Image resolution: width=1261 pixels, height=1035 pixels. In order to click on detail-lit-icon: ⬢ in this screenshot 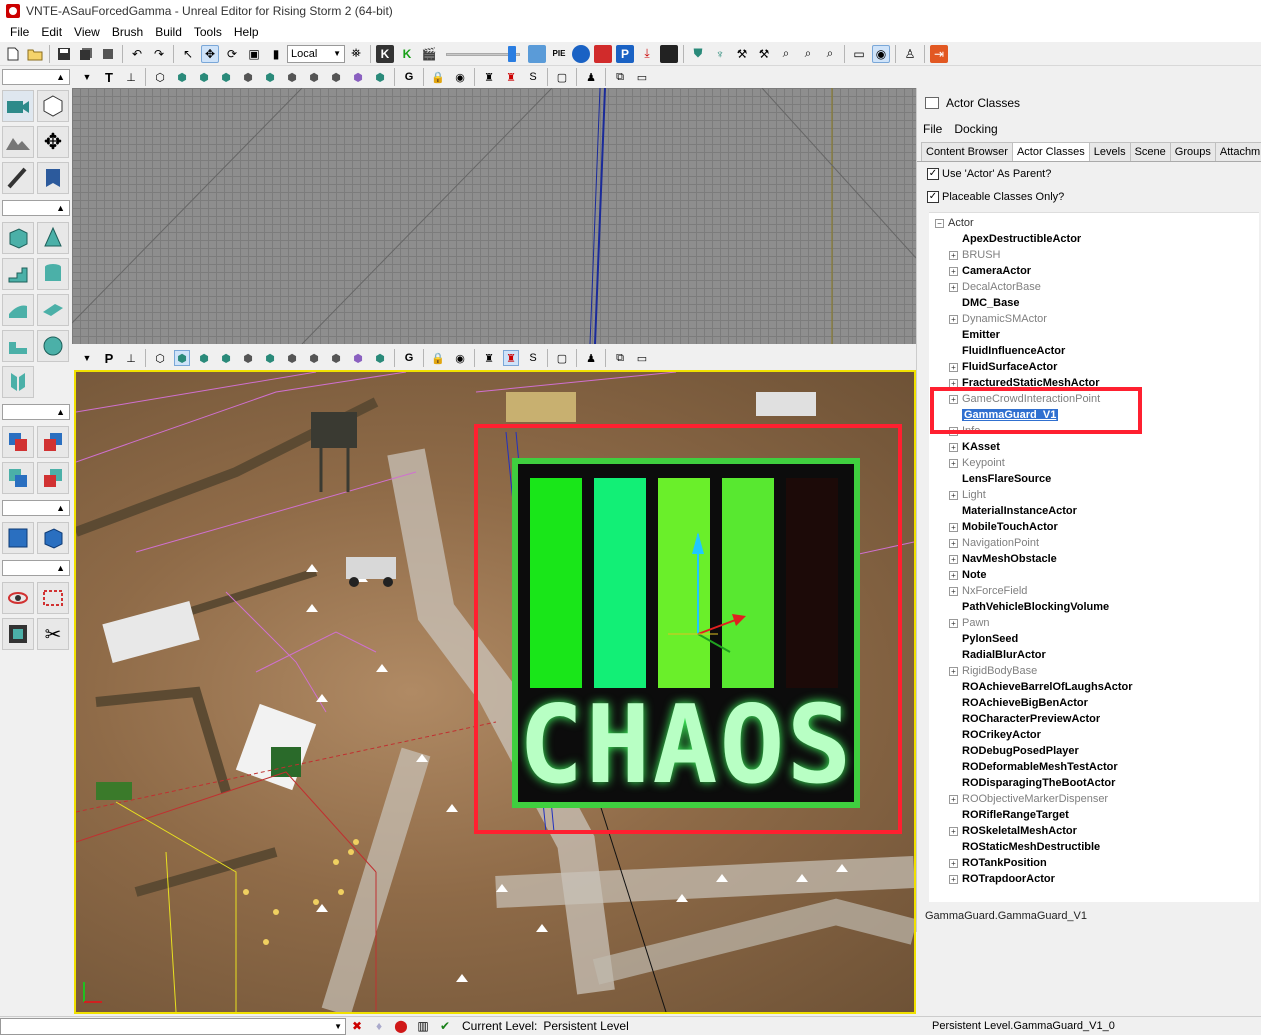, I will do `click(248, 358)`.